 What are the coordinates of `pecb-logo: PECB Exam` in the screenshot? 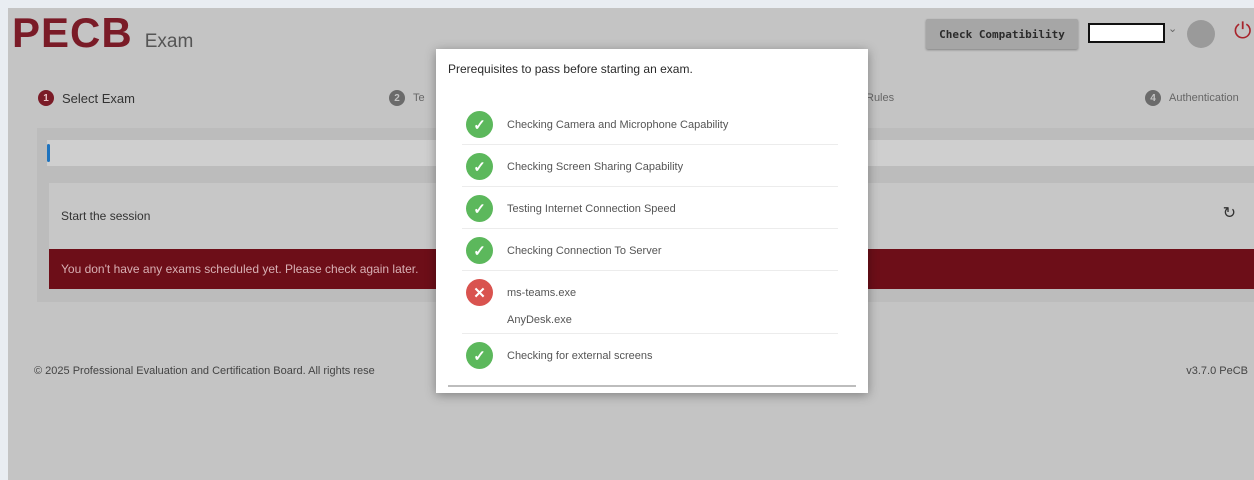 It's located at (102, 36).